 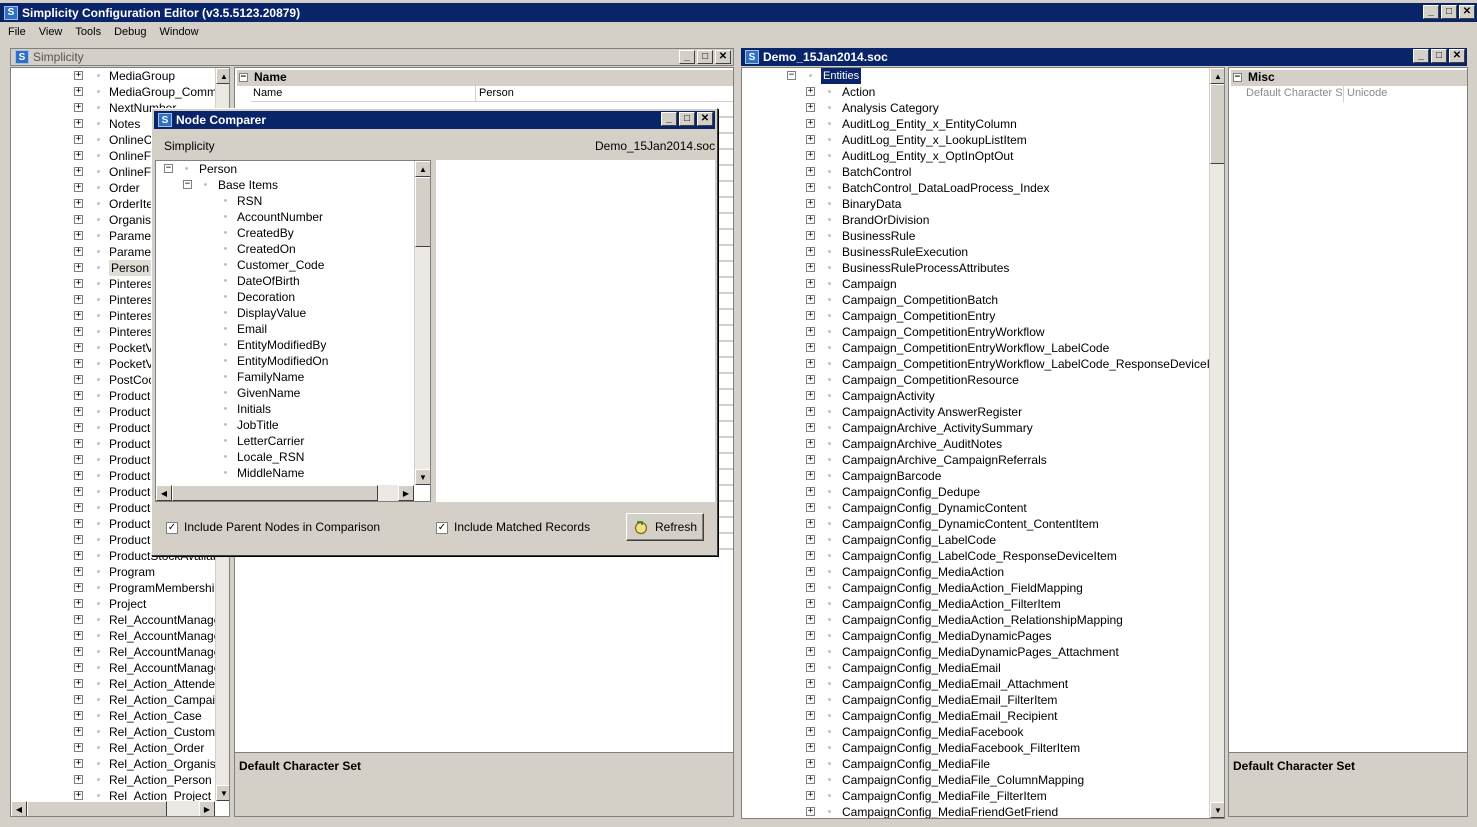 I want to click on dialog-tree-scroll-down-button: ▼, so click(x=422, y=477).